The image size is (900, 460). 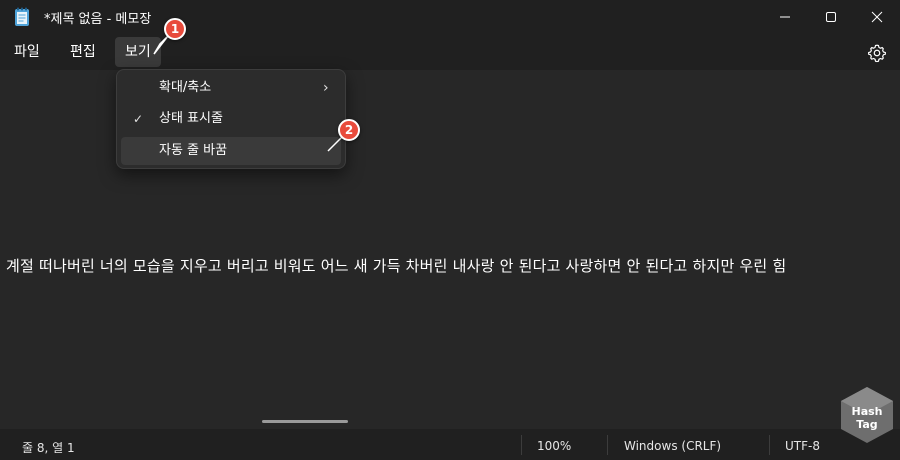 What do you see at coordinates (193, 150) in the screenshot?
I see `menu-item-label: 자동 줄 바꿈` at bounding box center [193, 150].